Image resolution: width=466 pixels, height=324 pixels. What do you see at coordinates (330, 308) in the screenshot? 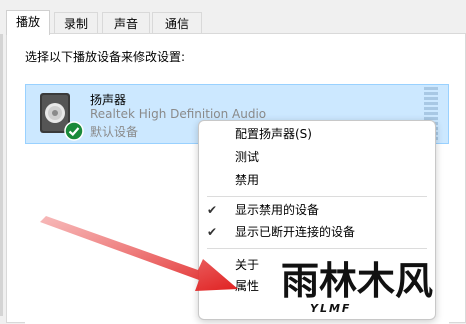
I see `svg-text: YLMF` at bounding box center [330, 308].